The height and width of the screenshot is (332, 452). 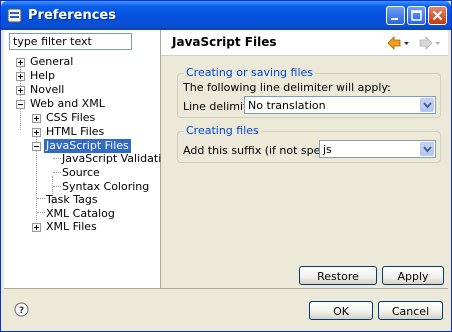 I want to click on maximize-icon, so click(x=416, y=15).